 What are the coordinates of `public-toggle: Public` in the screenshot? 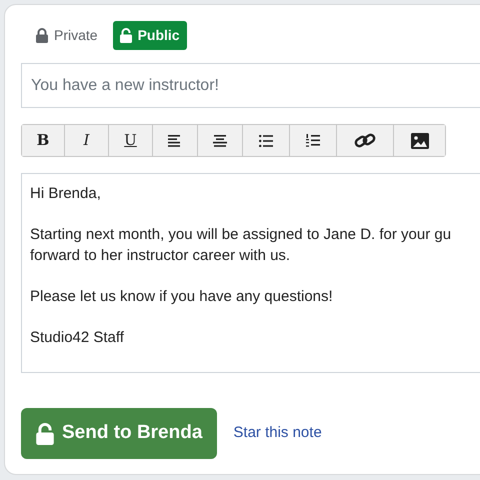 It's located at (149, 35).